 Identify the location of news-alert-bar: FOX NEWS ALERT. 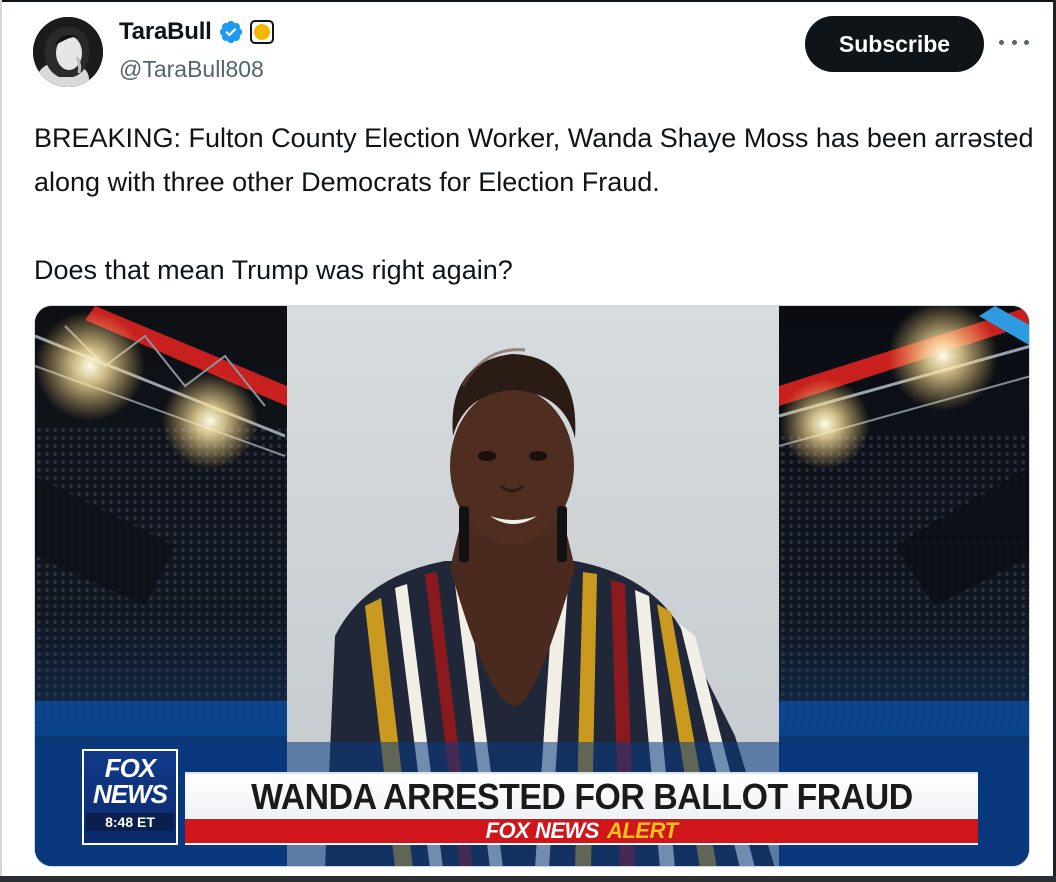
(581, 831).